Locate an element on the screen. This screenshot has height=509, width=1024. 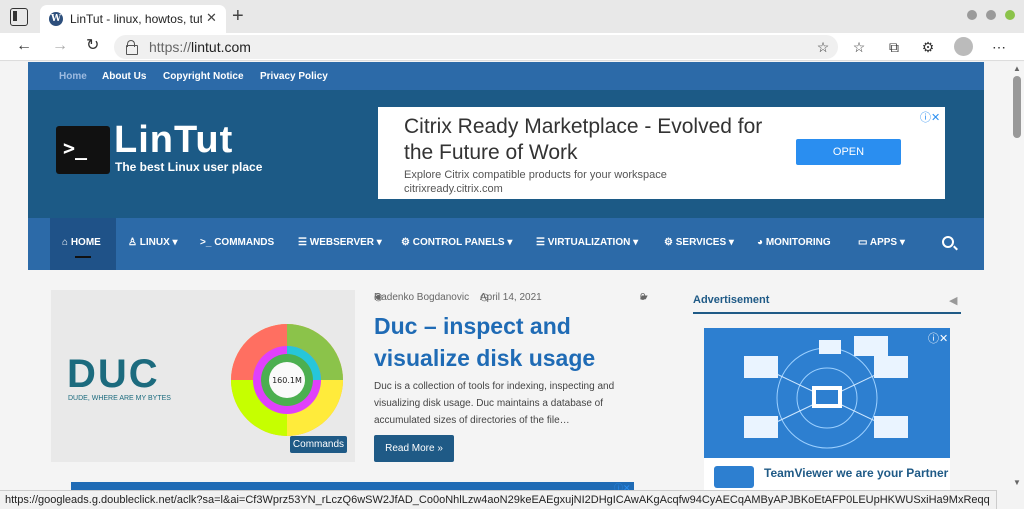
next-ad-banner is located at coordinates (352, 486).